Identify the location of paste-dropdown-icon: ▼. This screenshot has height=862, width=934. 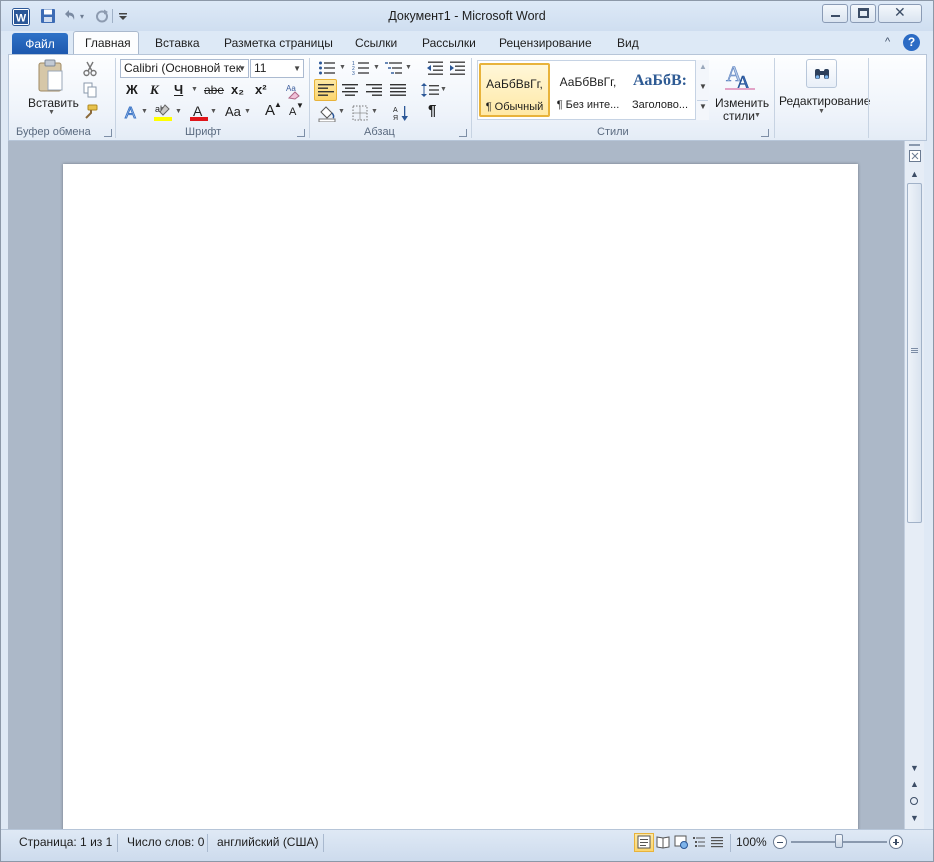
(51, 112).